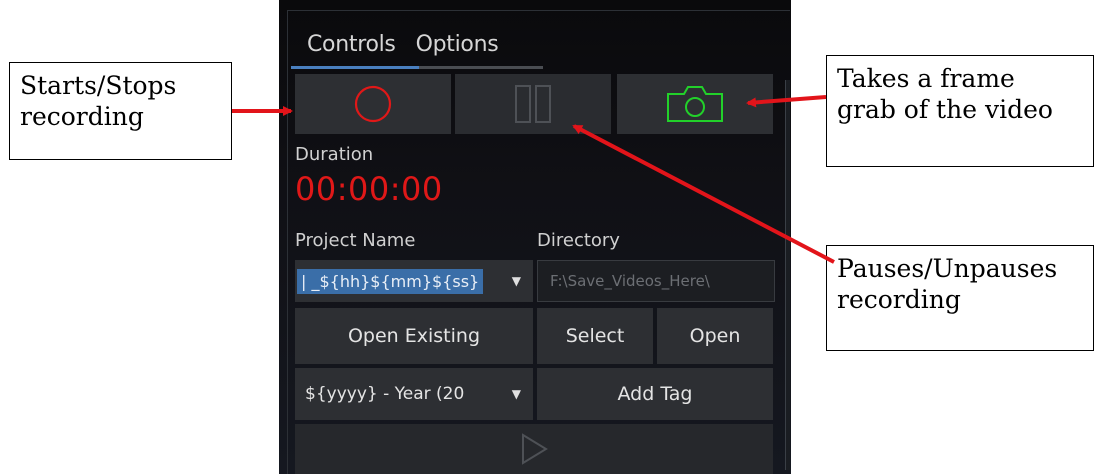  I want to click on play-triangle-icon, so click(535, 449).